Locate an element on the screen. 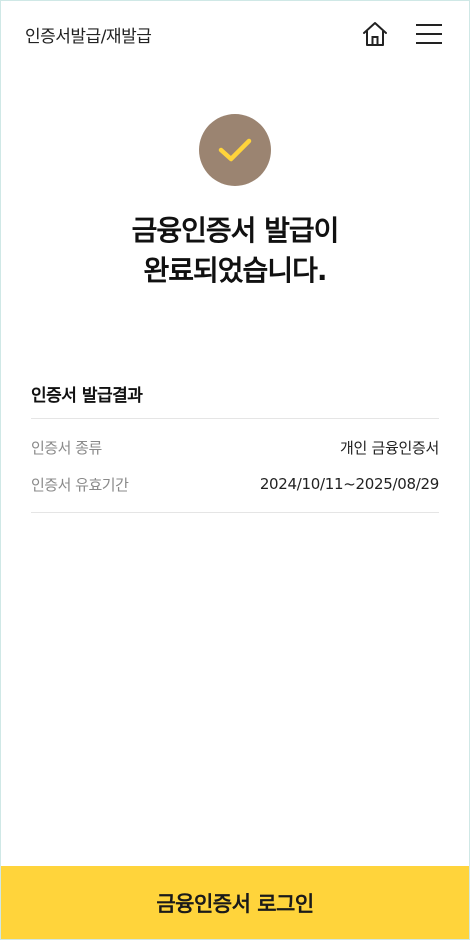  row-label: 인증서 유효기간 is located at coordinates (80, 484).